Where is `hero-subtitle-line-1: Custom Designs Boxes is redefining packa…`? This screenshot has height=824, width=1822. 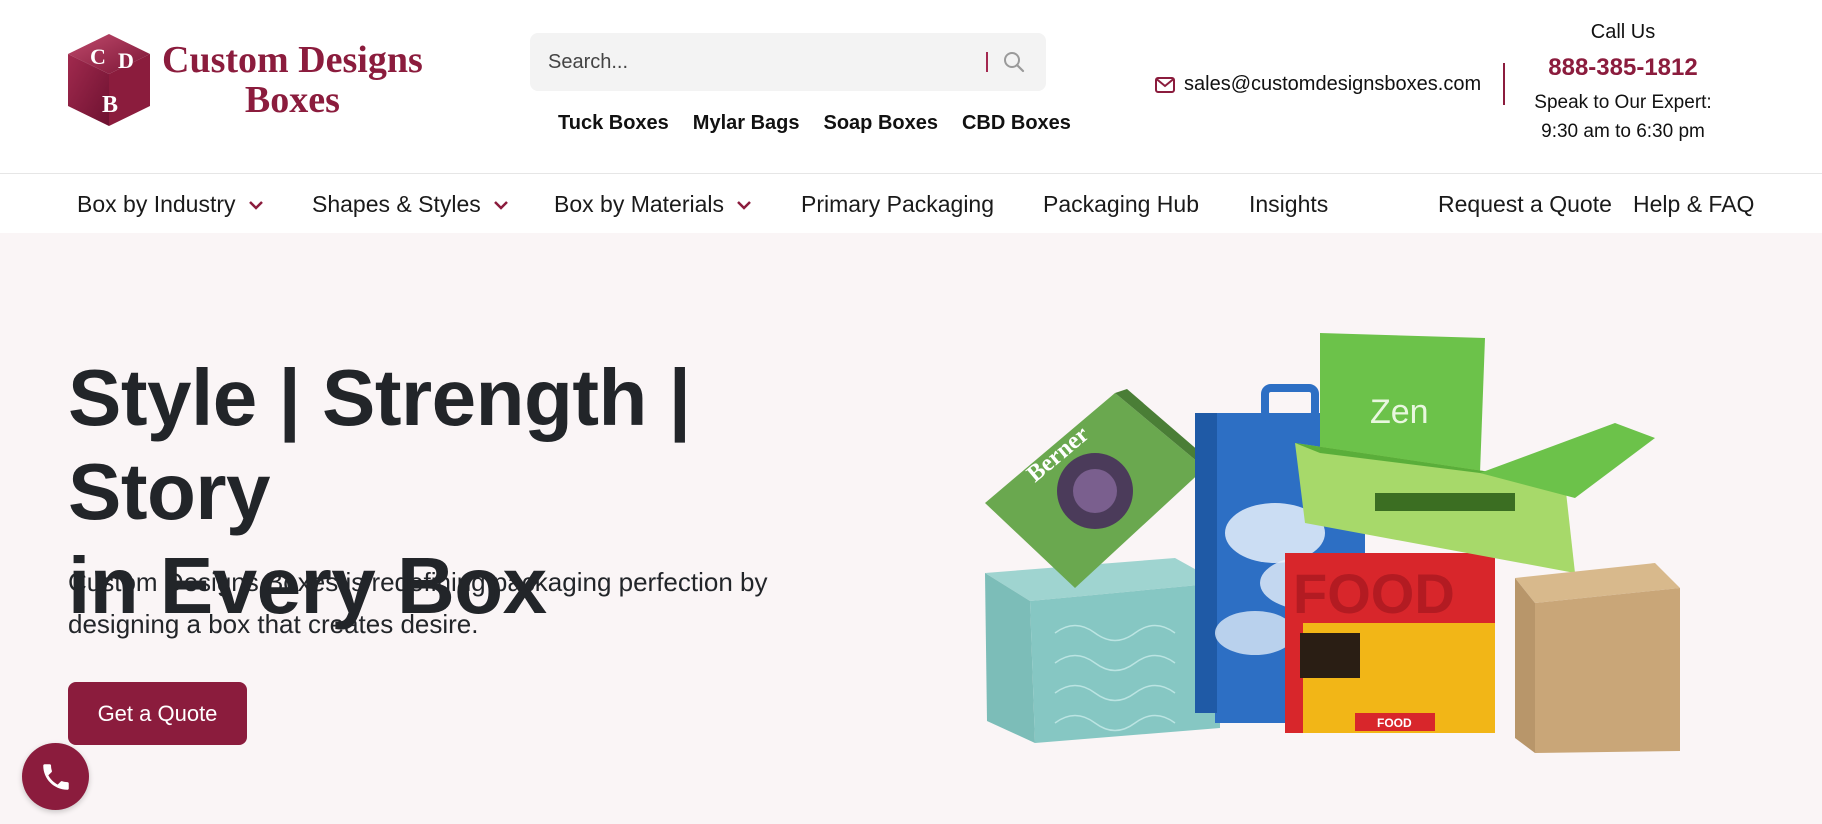 hero-subtitle-line-1: Custom Designs Boxes is redefining packa… is located at coordinates (418, 582).